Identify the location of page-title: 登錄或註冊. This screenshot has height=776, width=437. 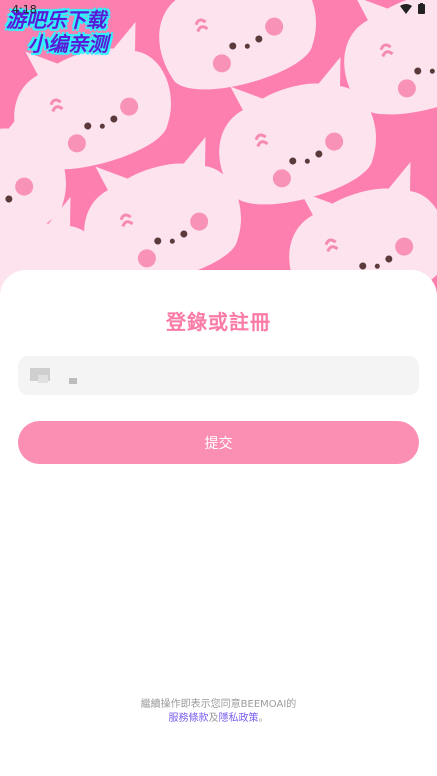
(218, 322).